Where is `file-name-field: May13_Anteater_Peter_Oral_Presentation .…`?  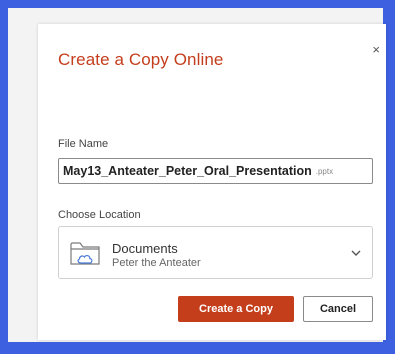 file-name-field: May13_Anteater_Peter_Oral_Presentation .… is located at coordinates (215, 171).